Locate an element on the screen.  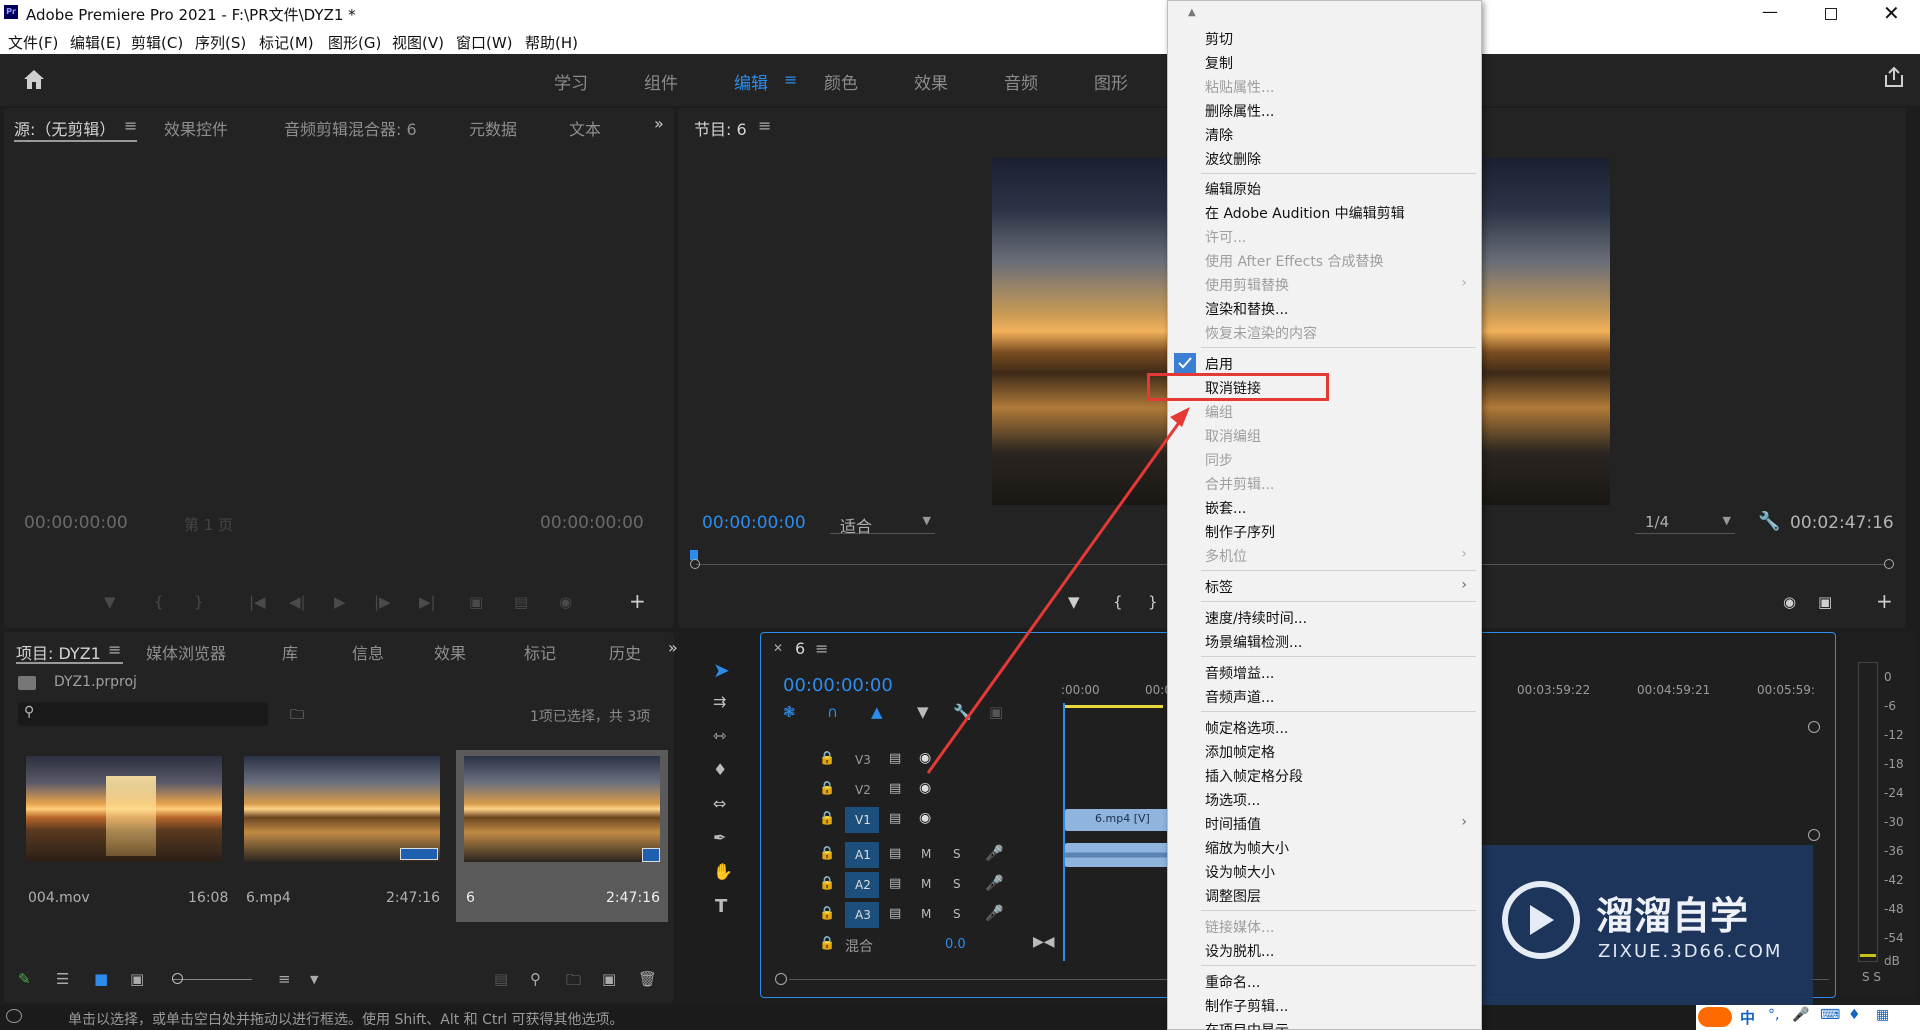
pencil-icon: ✎ is located at coordinates (24, 979).